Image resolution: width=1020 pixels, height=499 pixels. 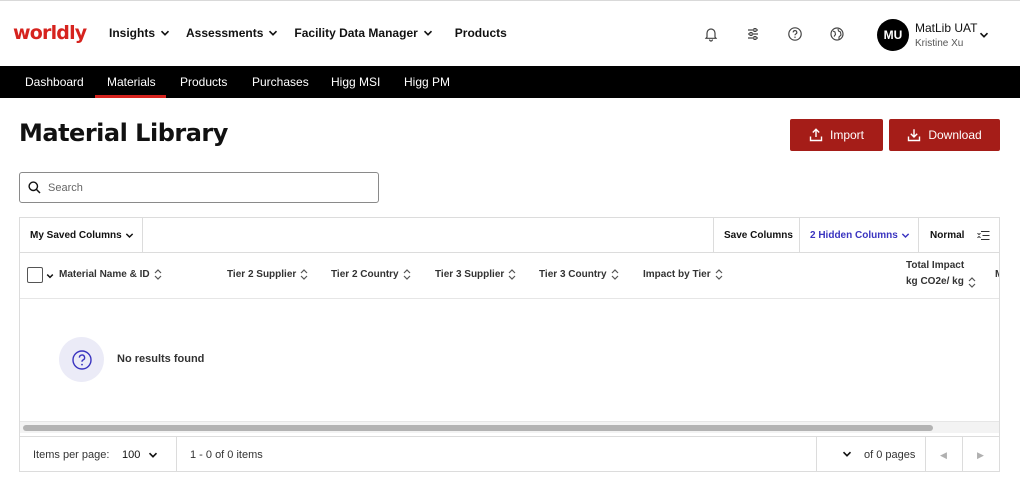 I want to click on my-saved-columns-dropdown: My Saved Columns, so click(x=82, y=235).